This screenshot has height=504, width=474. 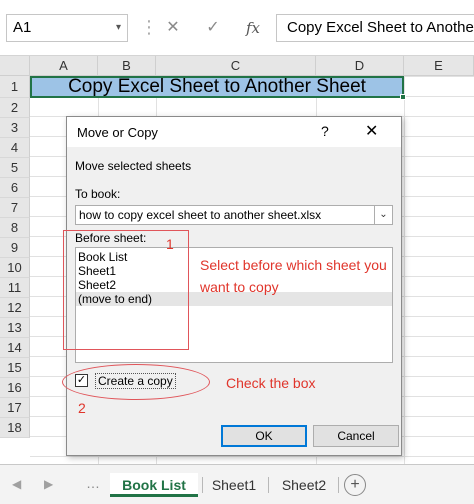 I want to click on row-header: 17, so click(x=15, y=408).